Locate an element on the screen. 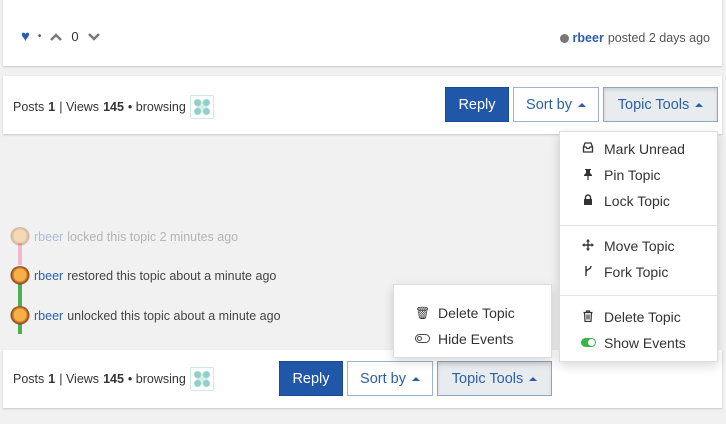 This screenshot has width=726, height=424. menu-item-label: Lock Topic is located at coordinates (637, 201).